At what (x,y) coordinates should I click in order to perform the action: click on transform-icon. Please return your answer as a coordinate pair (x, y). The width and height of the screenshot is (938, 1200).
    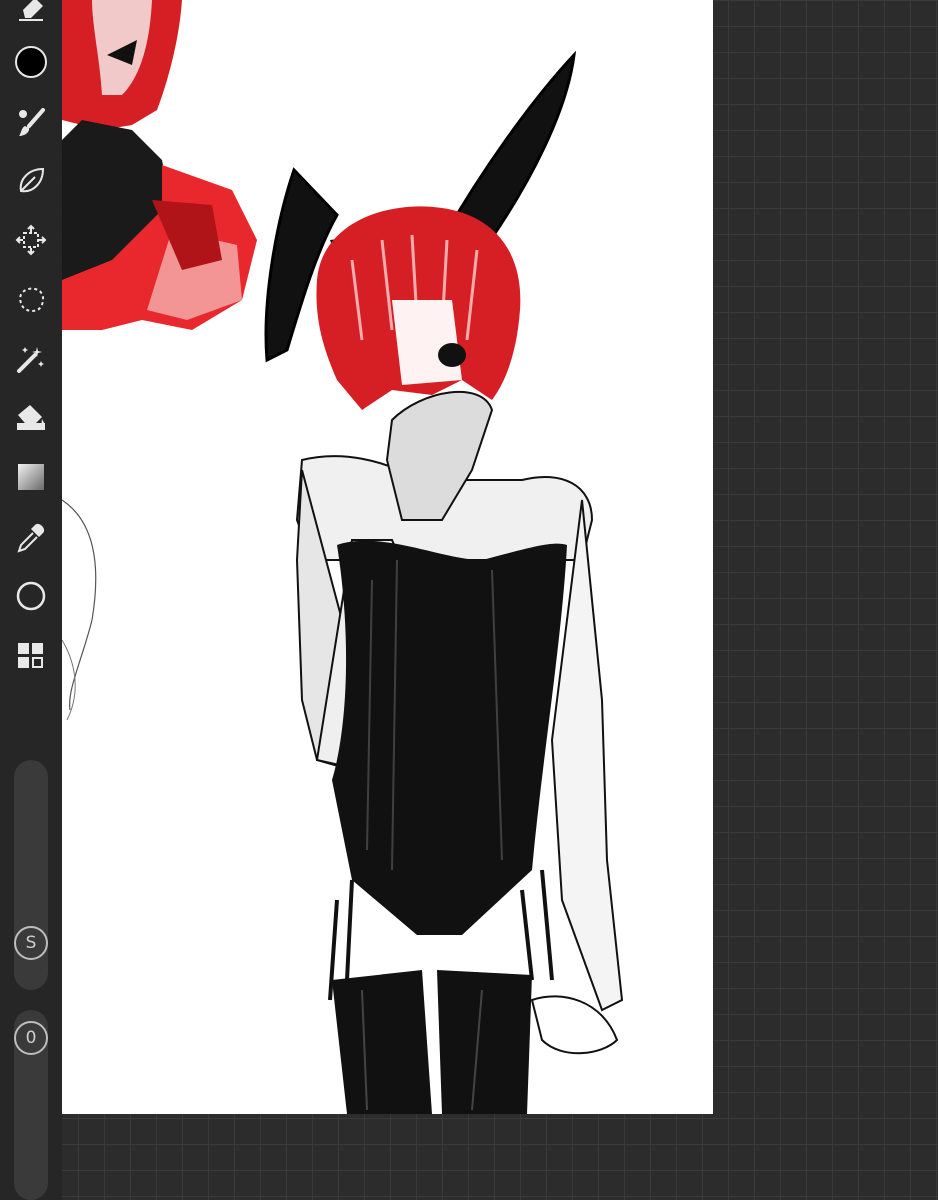
    Looking at the image, I should click on (31, 242).